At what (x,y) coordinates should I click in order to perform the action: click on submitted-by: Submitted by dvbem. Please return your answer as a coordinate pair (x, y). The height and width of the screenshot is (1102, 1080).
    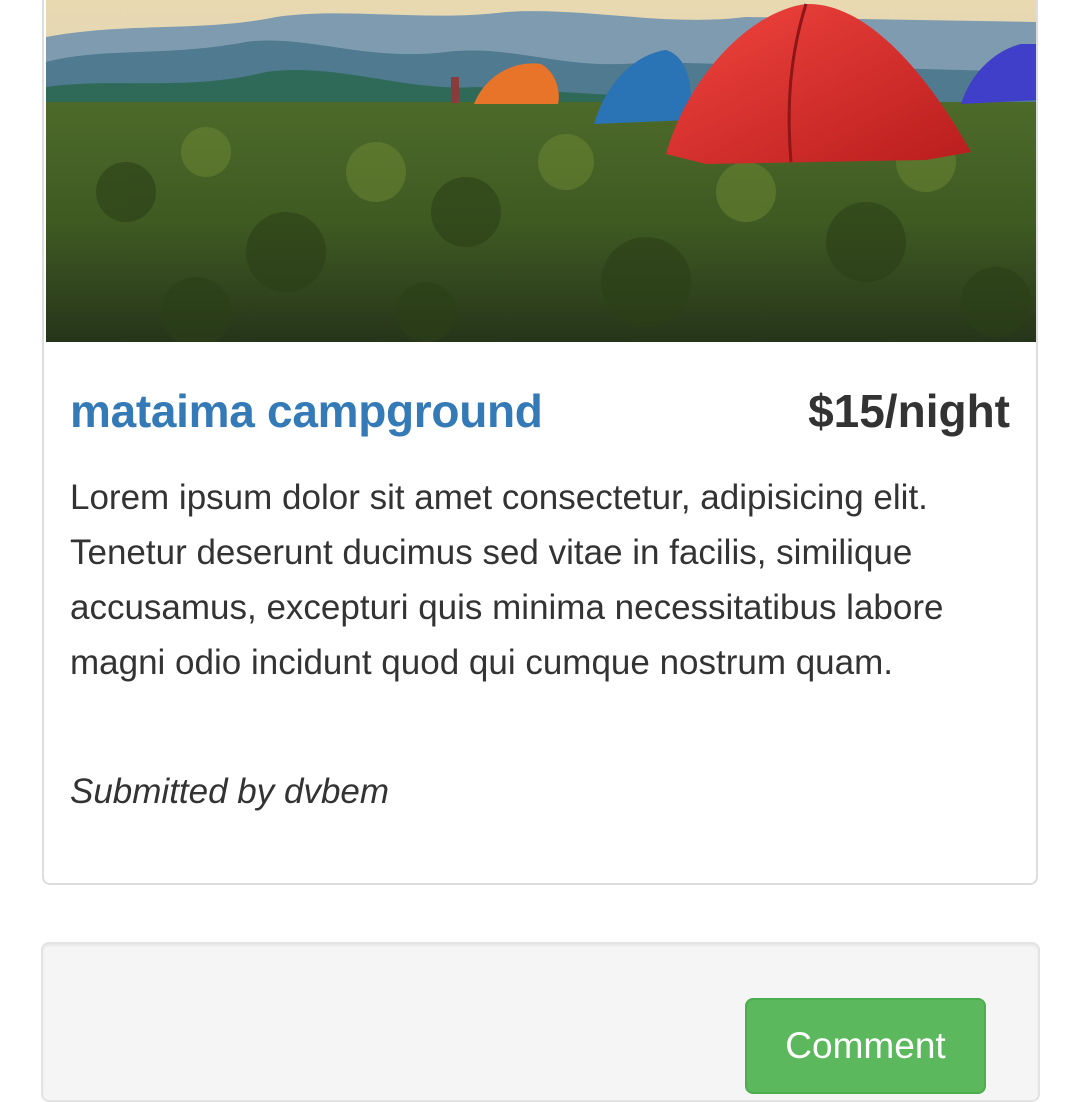
    Looking at the image, I should click on (230, 791).